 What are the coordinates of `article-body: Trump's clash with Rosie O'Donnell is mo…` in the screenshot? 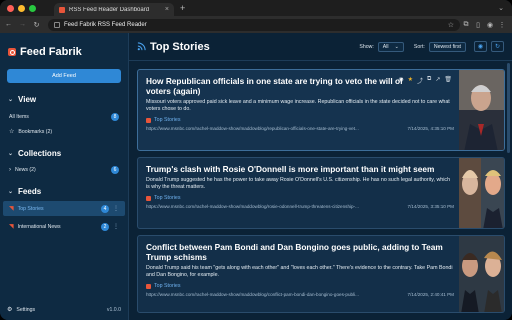 It's located at (300, 186).